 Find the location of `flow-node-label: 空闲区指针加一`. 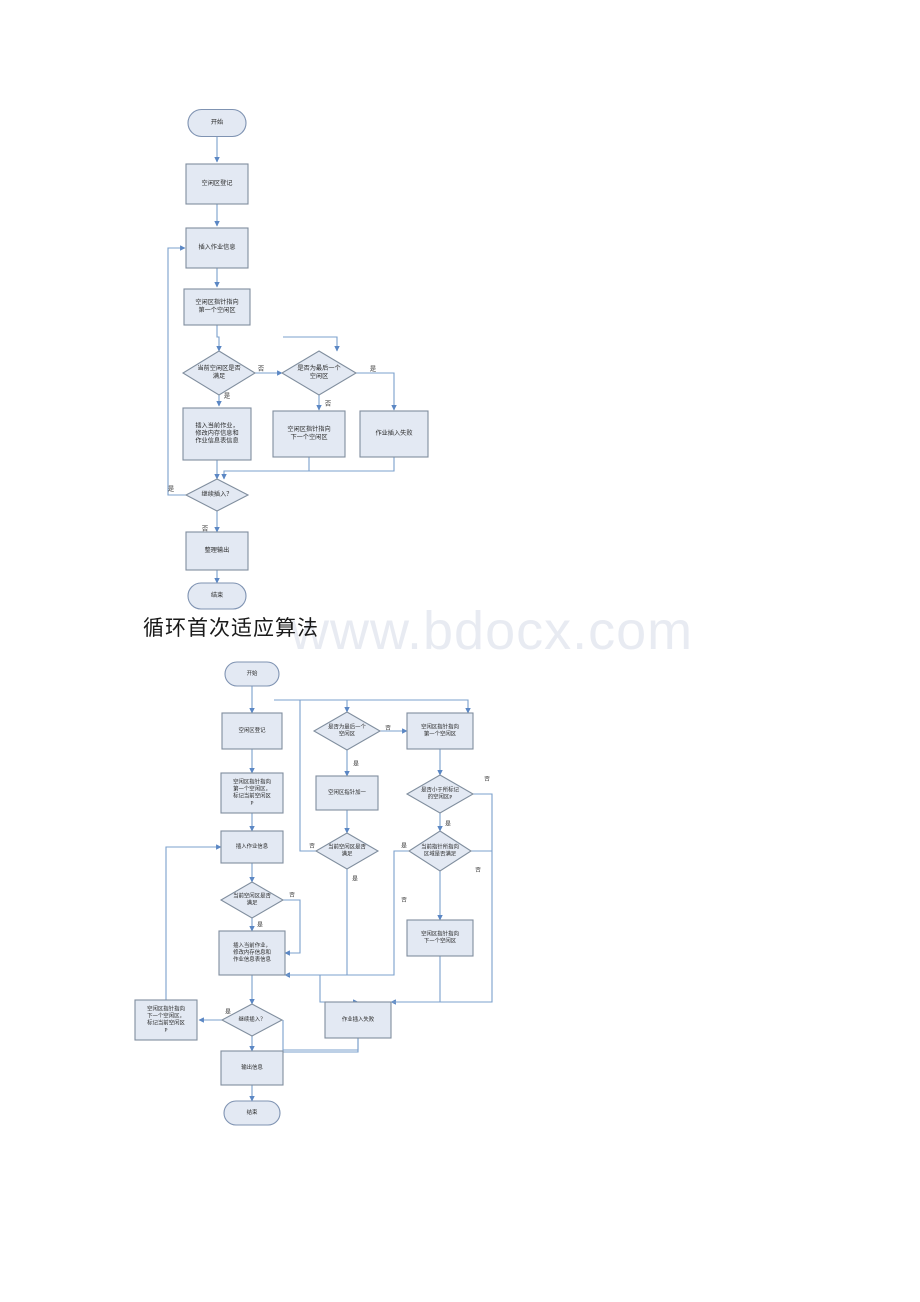

flow-node-label: 空闲区指针加一 is located at coordinates (347, 792).